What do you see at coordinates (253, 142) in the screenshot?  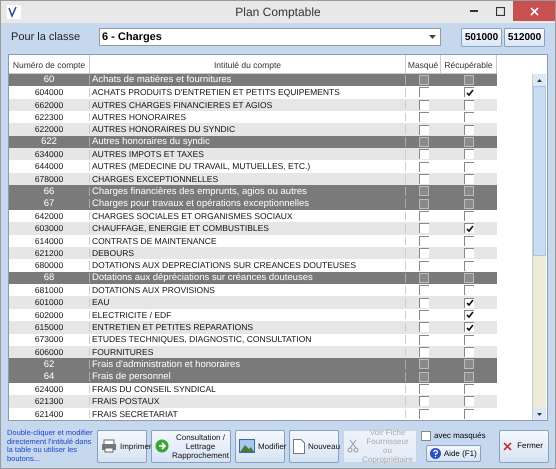 I see `group-row: 622 Autres honoraires du syndic` at bounding box center [253, 142].